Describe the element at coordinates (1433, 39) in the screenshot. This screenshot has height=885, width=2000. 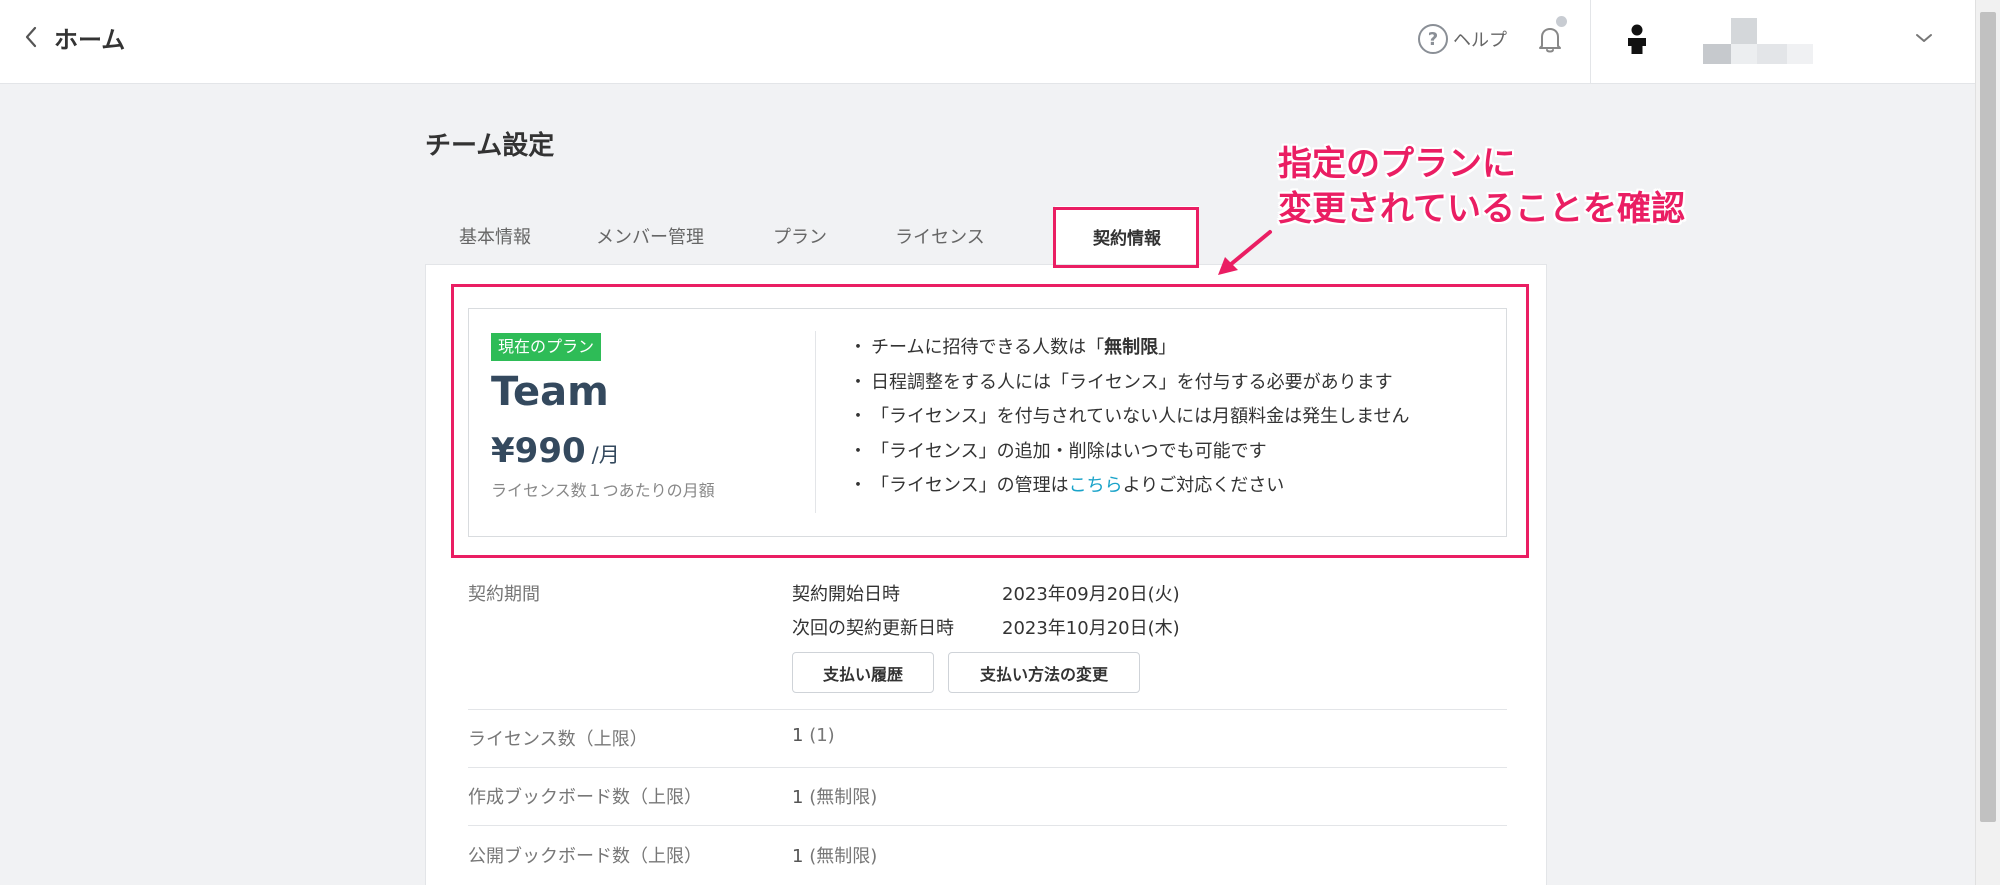
I see `help-circle-icon: ?` at that location.